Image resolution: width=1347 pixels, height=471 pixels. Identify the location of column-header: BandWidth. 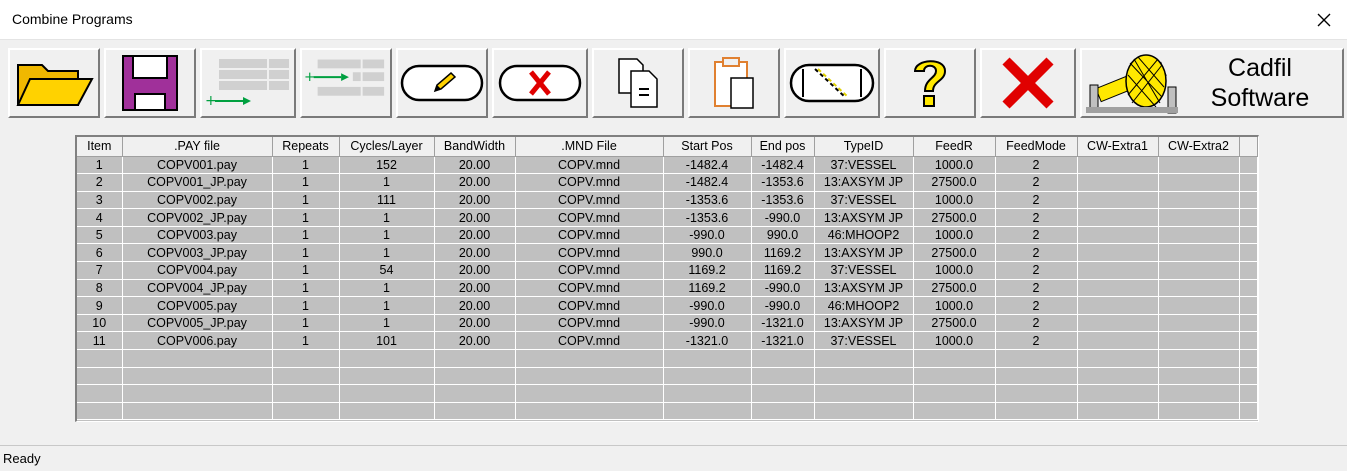
(475, 147).